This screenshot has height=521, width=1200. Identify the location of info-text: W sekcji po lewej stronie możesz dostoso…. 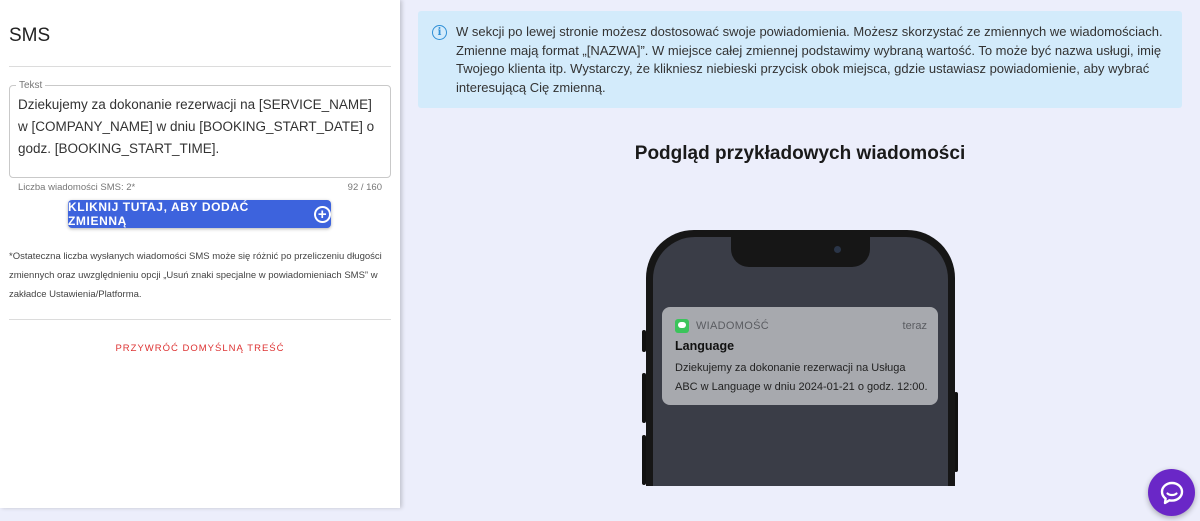
(809, 59).